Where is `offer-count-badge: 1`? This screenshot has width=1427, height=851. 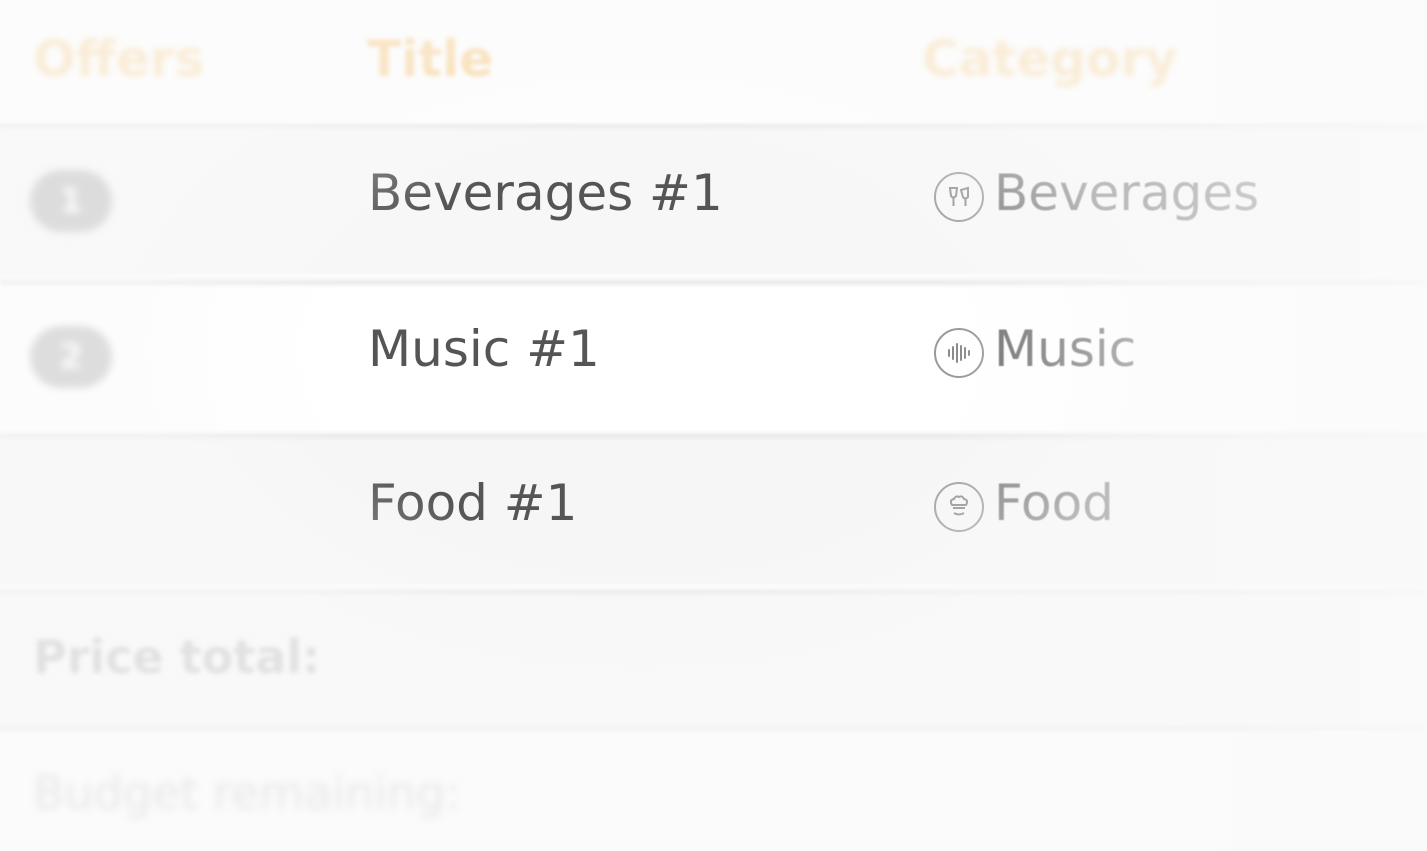
offer-count-badge: 1 is located at coordinates (71, 201).